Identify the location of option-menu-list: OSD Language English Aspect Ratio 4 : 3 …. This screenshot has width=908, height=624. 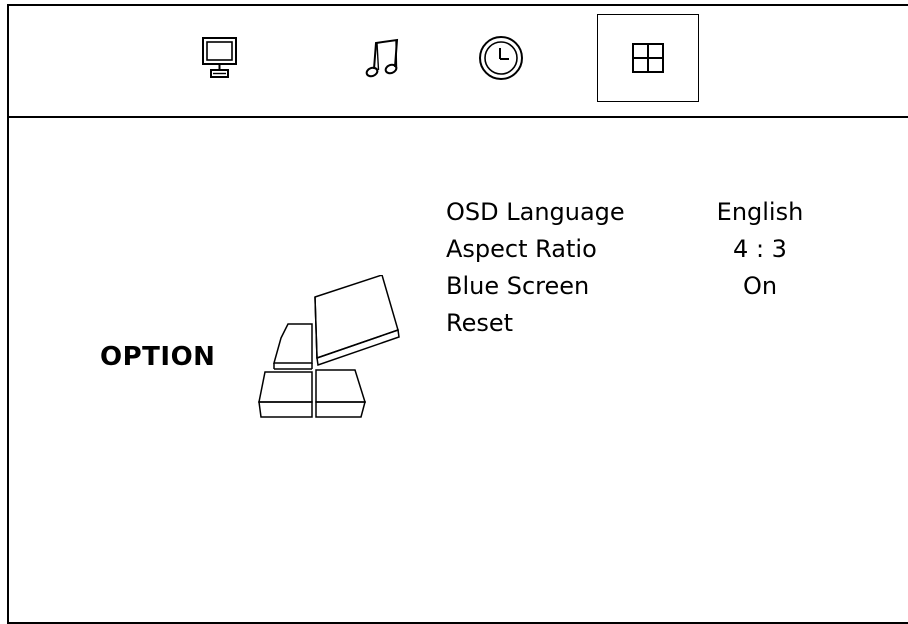
(646, 271).